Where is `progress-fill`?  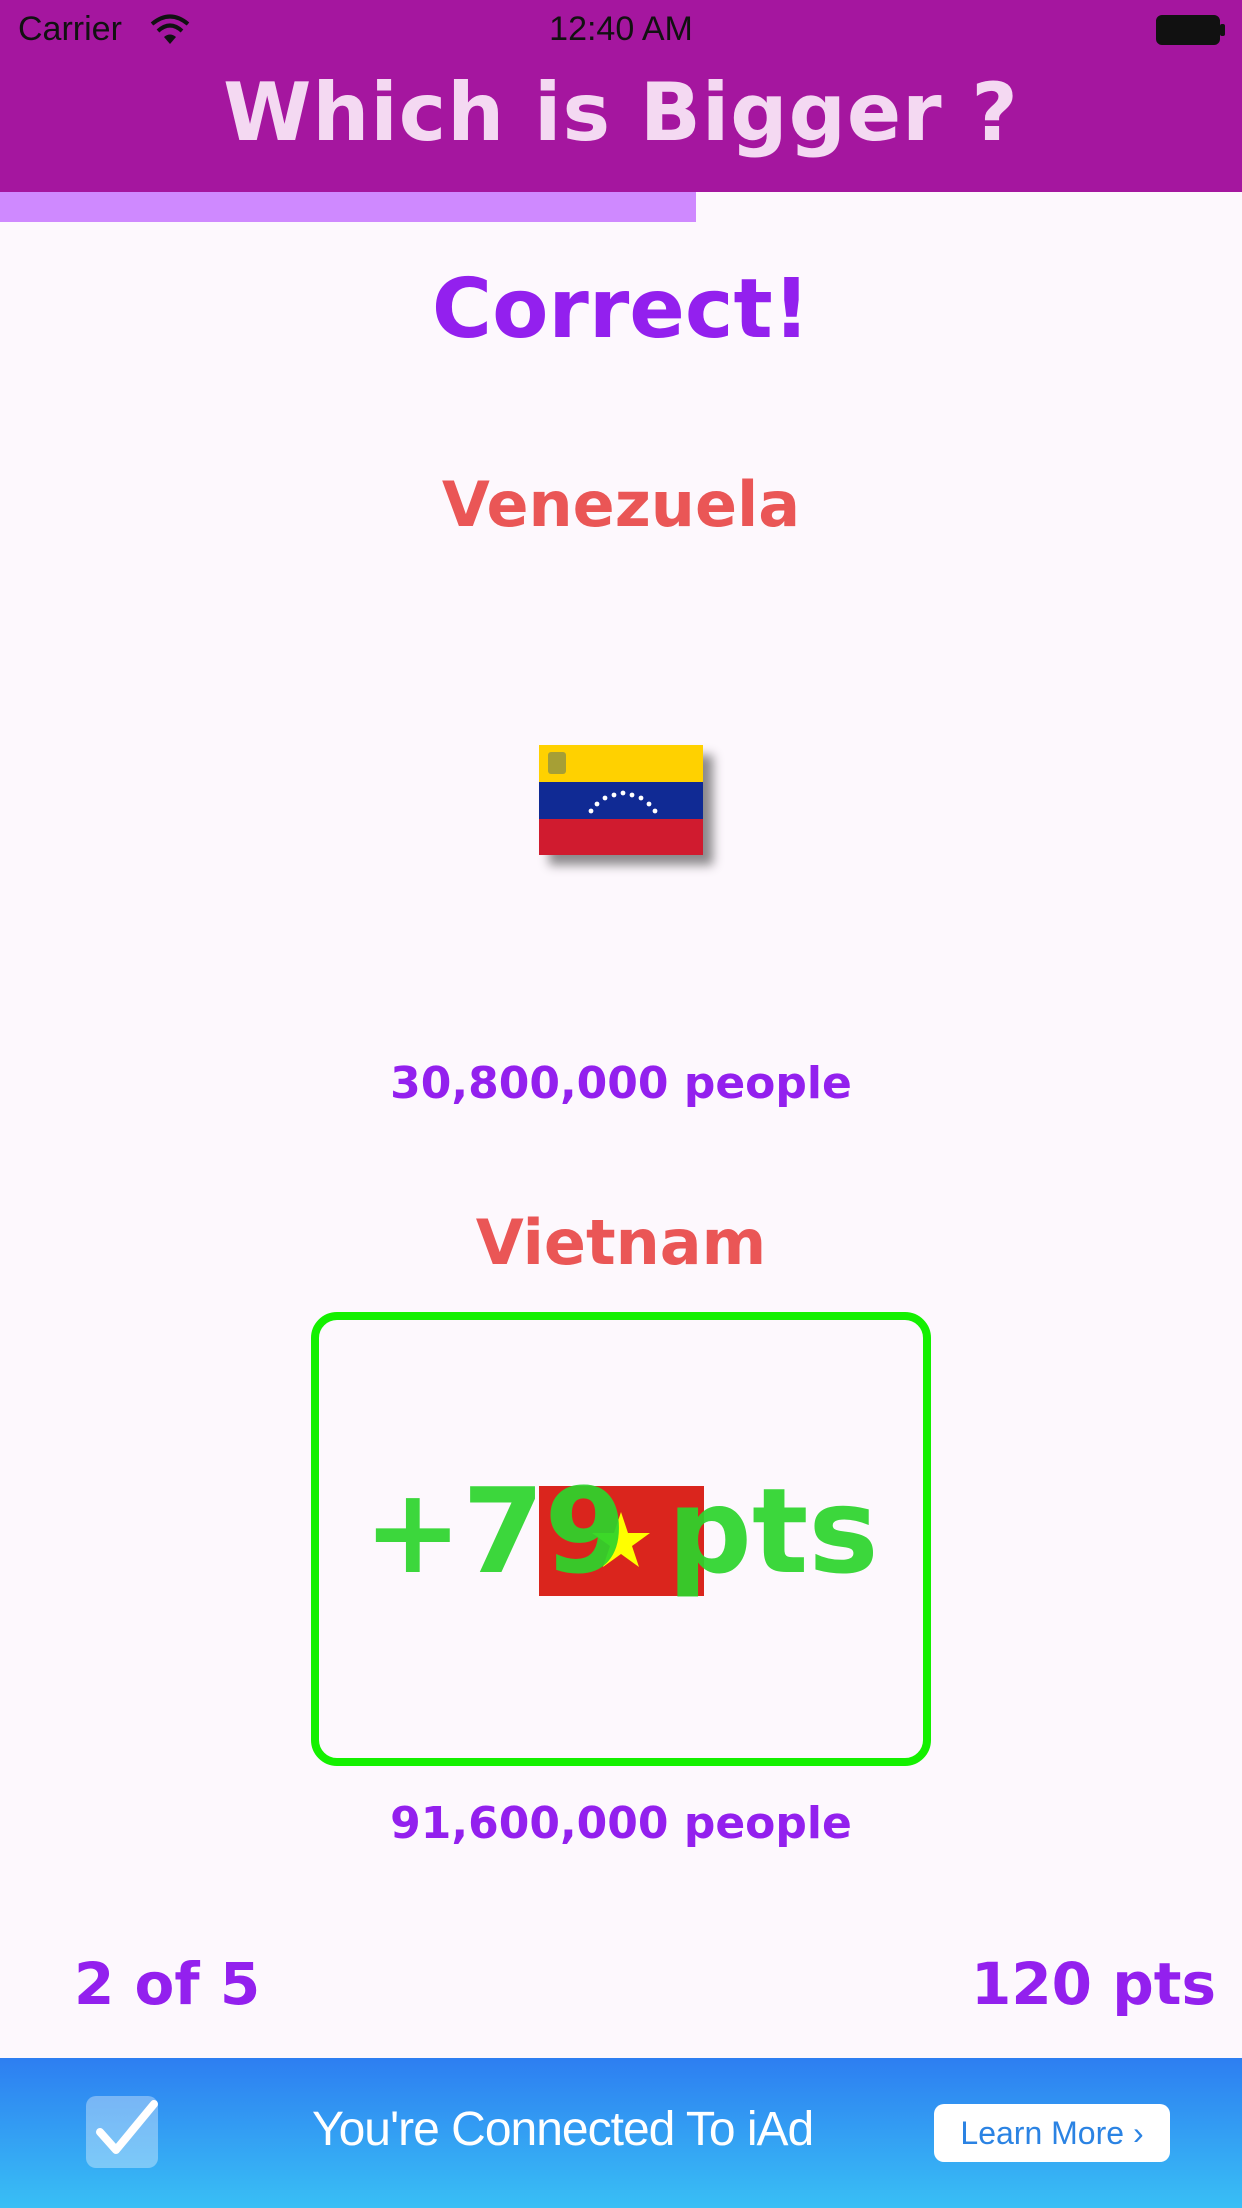
progress-fill is located at coordinates (348, 207).